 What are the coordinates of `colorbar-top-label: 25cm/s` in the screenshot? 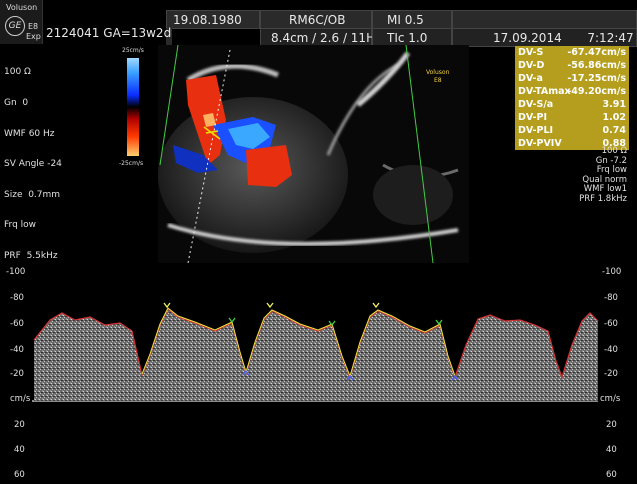 It's located at (133, 50).